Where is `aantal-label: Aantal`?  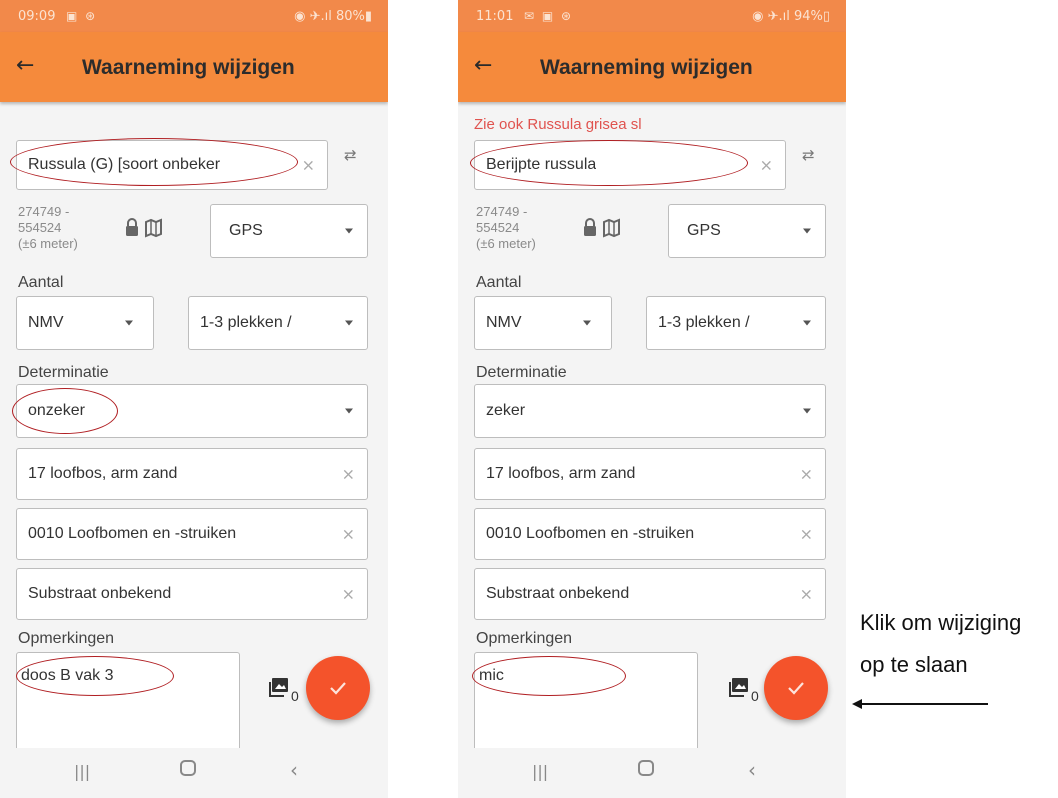
aantal-label: Aantal is located at coordinates (41, 282).